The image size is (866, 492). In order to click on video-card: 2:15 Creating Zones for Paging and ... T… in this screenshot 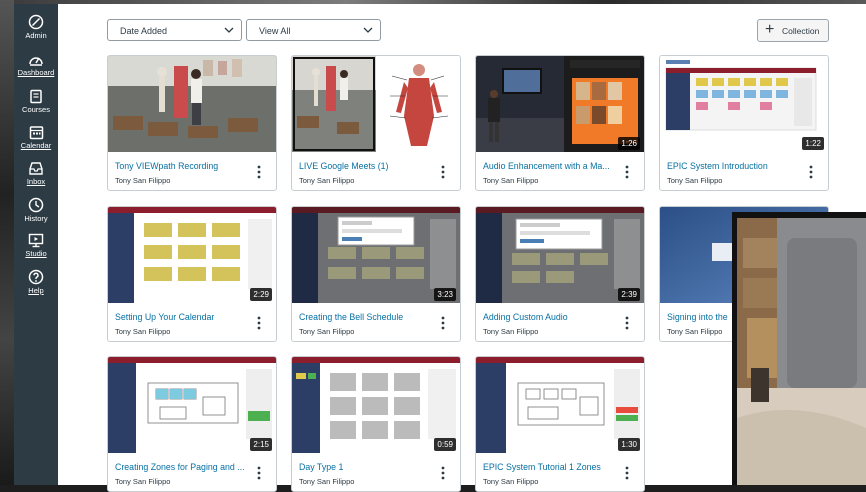, I will do `click(192, 424)`.